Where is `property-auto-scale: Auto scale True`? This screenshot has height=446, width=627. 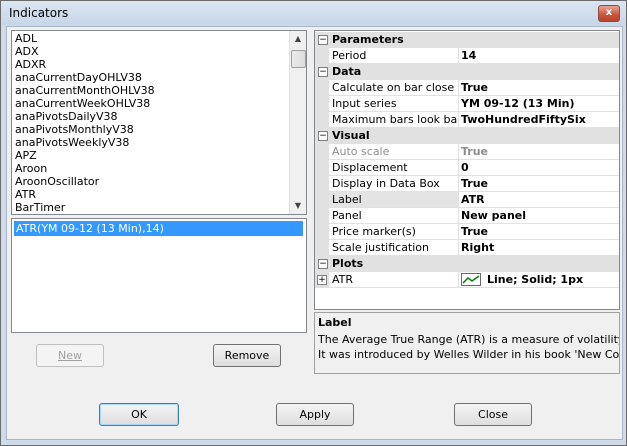
property-auto-scale: Auto scale True is located at coordinates (467, 152).